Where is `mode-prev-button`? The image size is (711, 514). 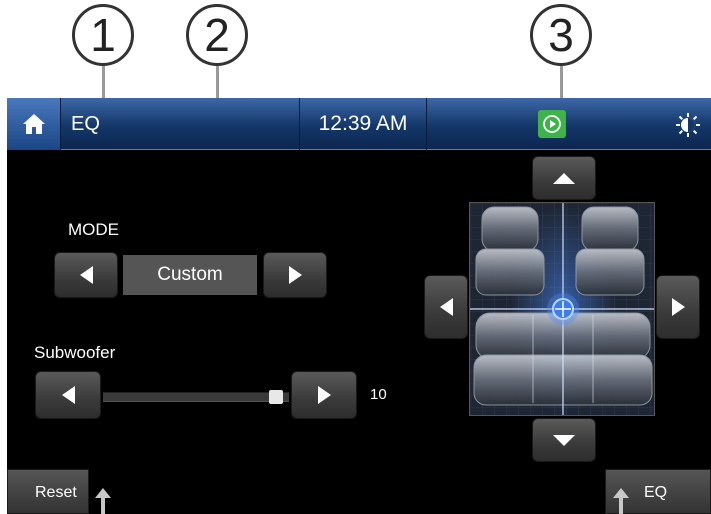 mode-prev-button is located at coordinates (86, 275).